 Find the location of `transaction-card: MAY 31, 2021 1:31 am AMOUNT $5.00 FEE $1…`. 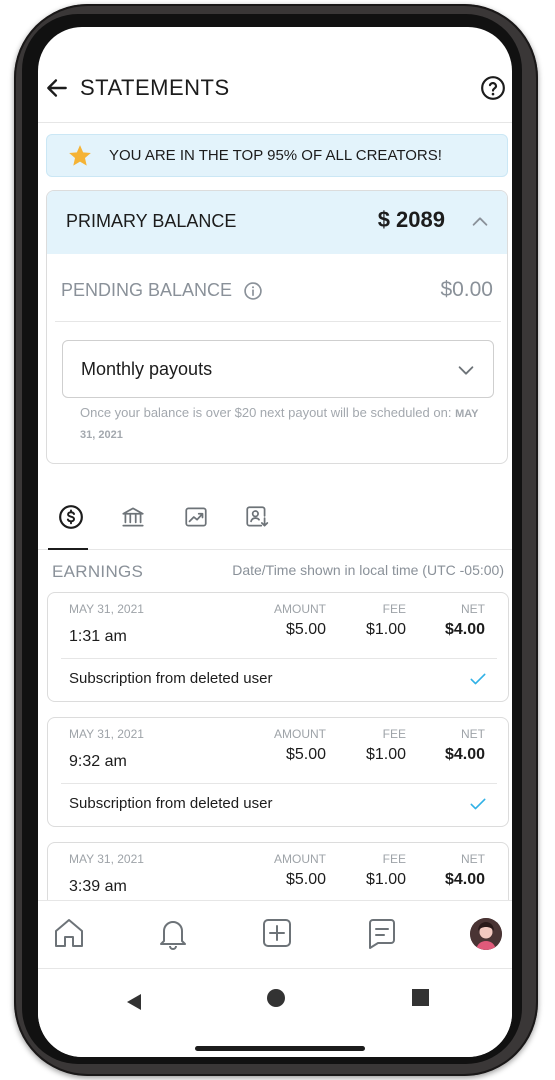

transaction-card: MAY 31, 2021 1:31 am AMOUNT $5.00 FEE $1… is located at coordinates (278, 647).